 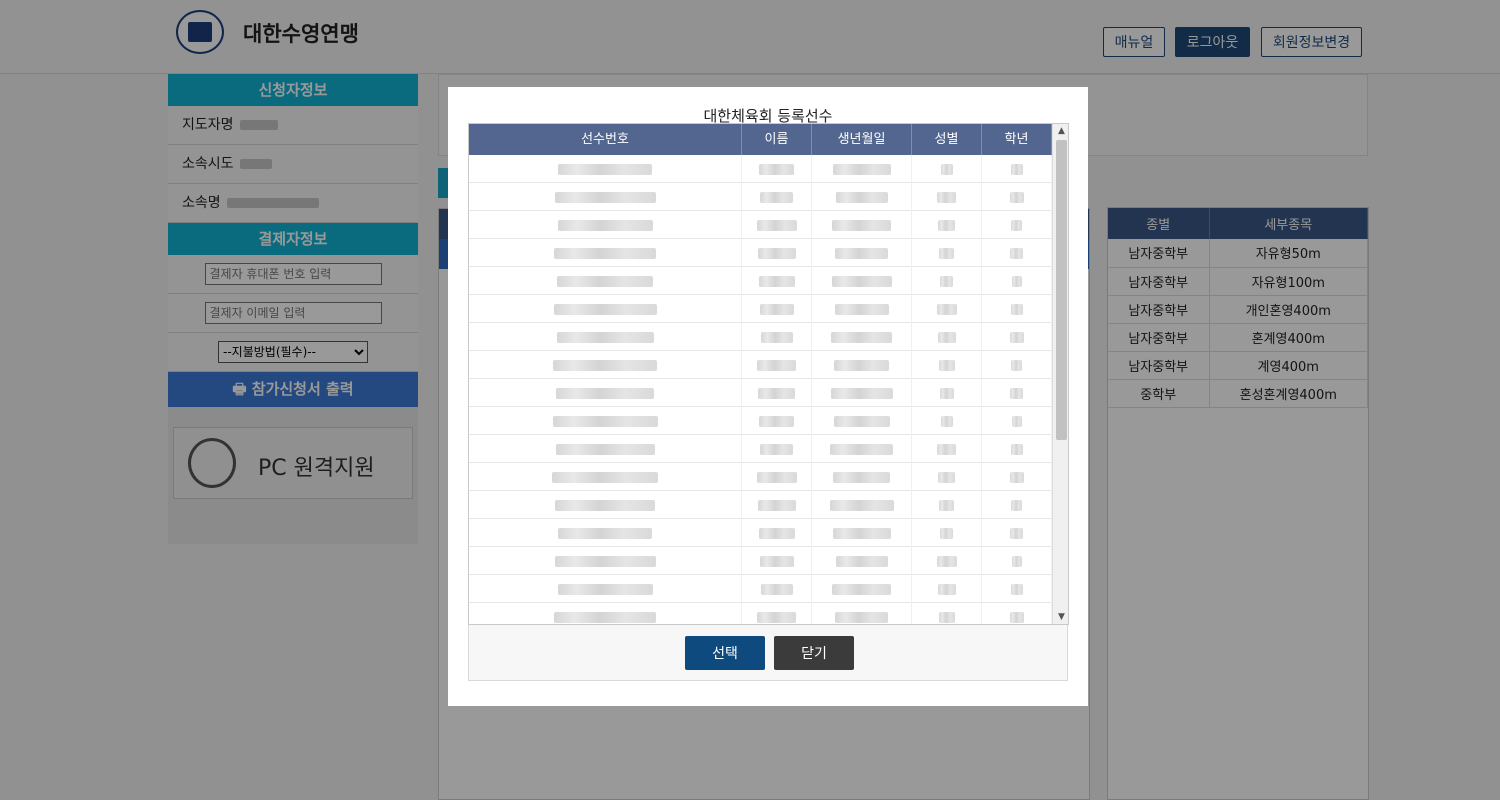 What do you see at coordinates (814, 653) in the screenshot?
I see `close-button: 닫기` at bounding box center [814, 653].